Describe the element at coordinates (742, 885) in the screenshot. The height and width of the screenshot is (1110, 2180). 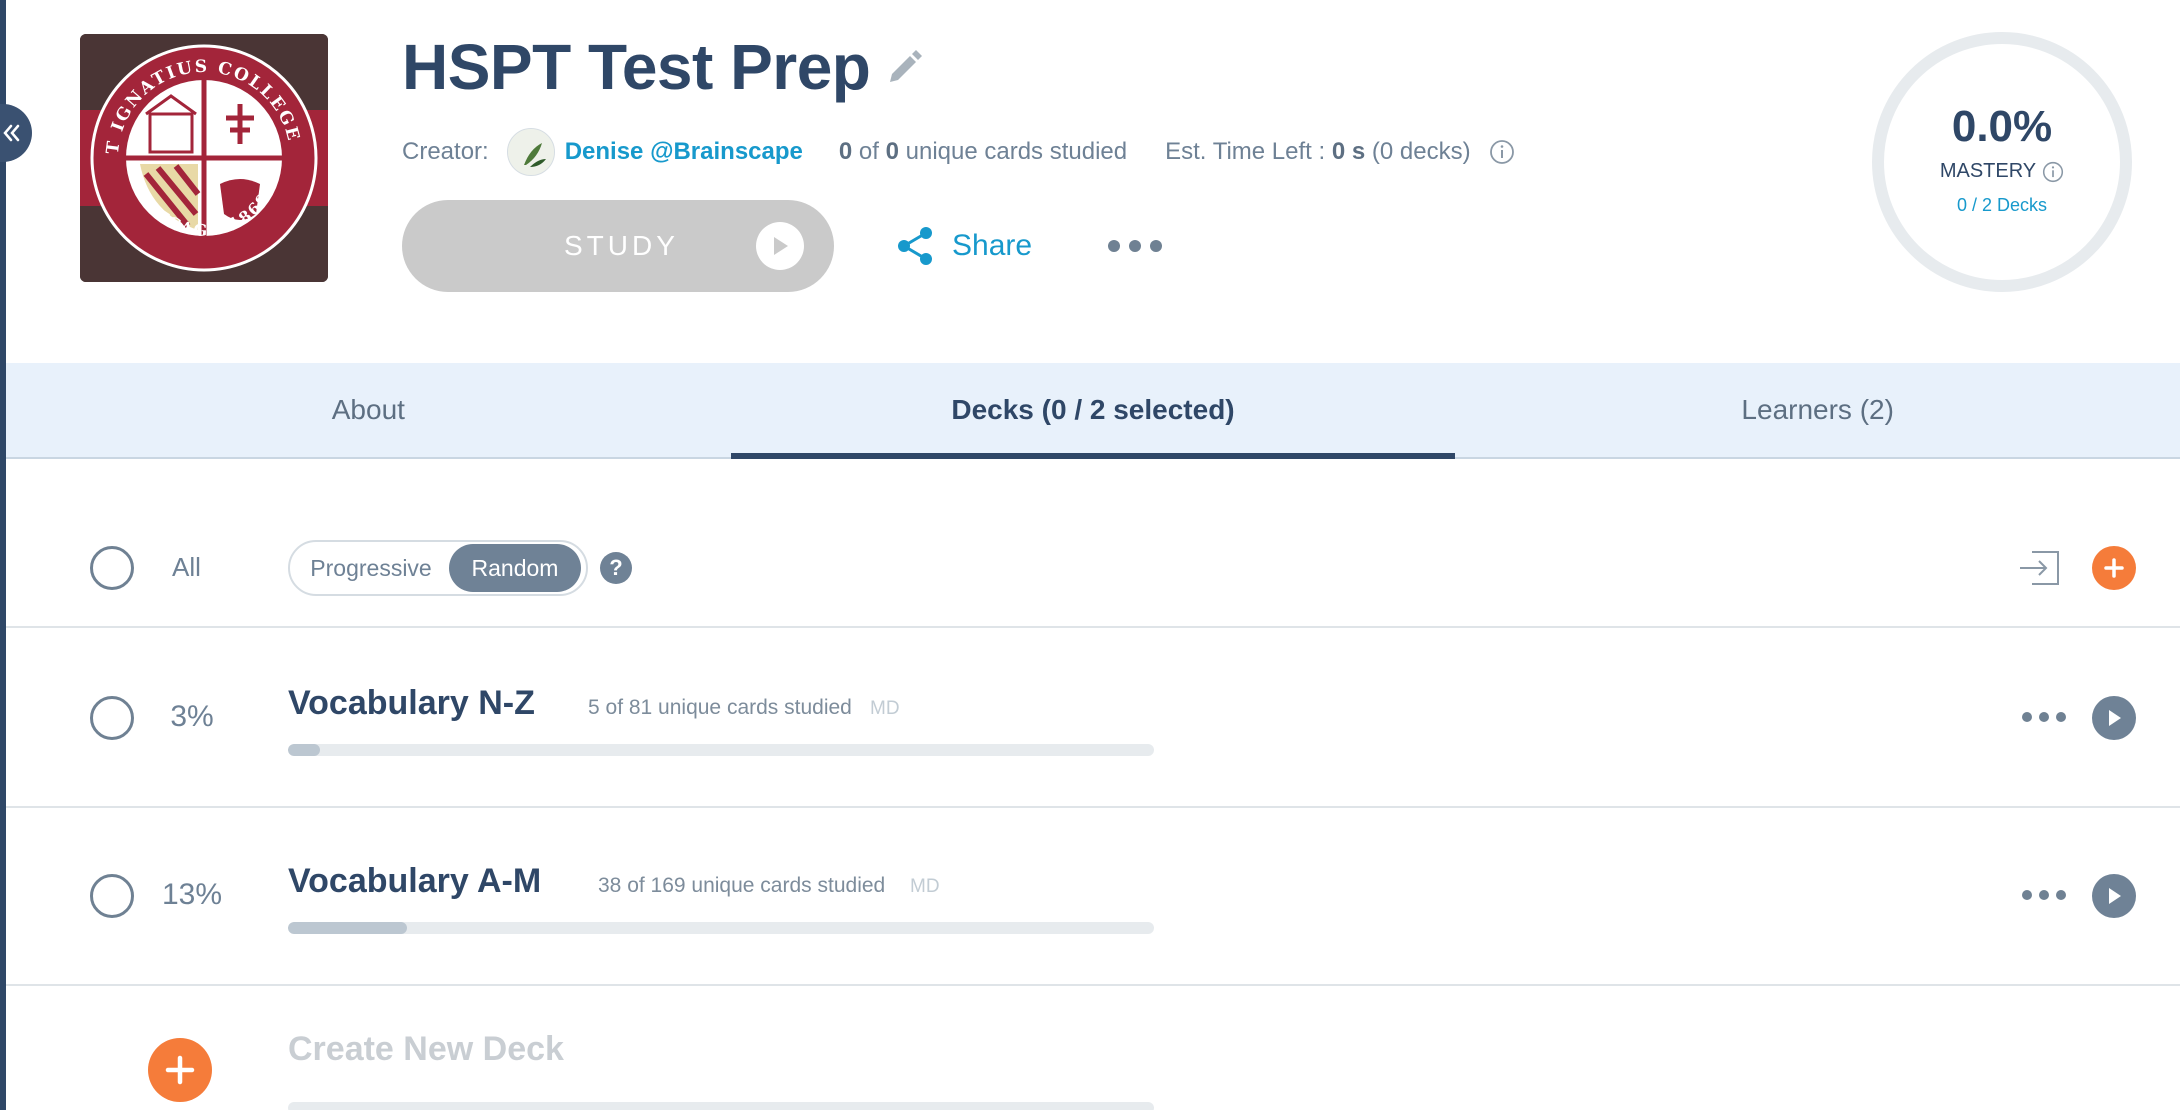
I see `deck-cards-studied: 38 of 169 unique cards studied` at that location.